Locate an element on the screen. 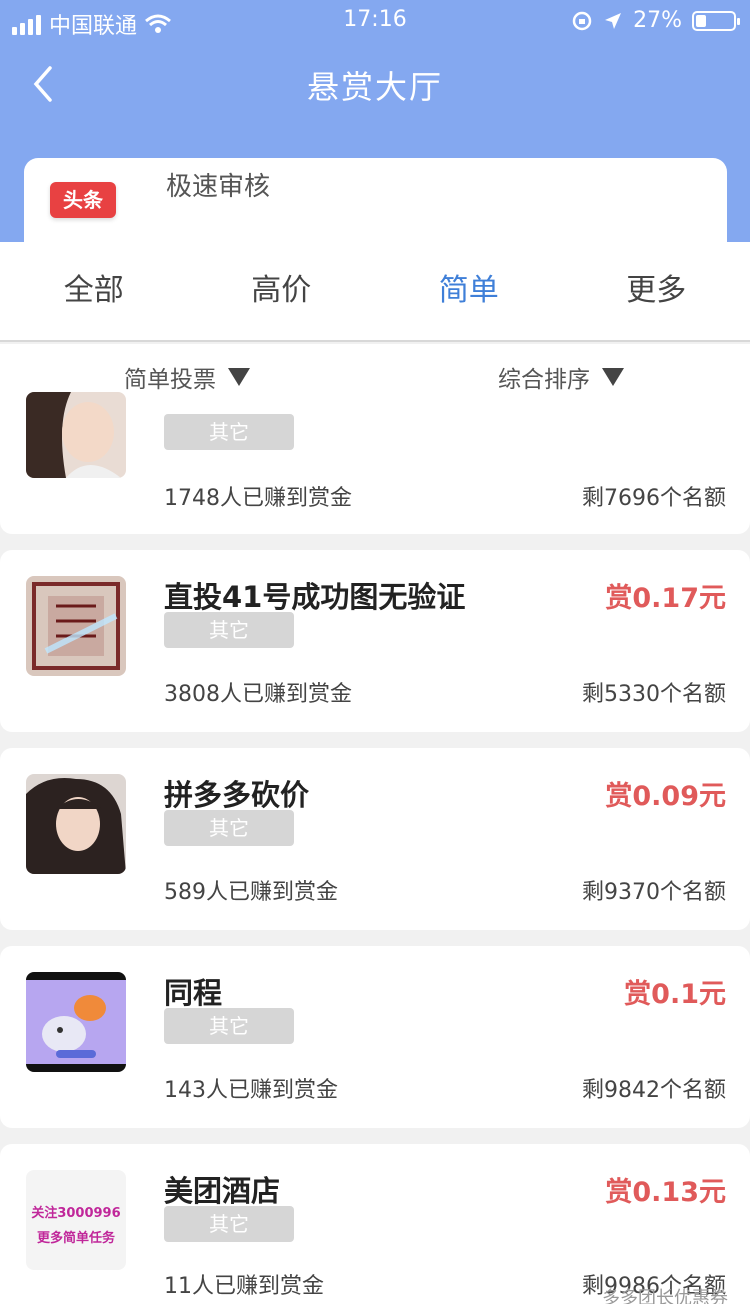 This screenshot has width=750, height=1304. remaining-slots: 剩5330个名额 is located at coordinates (654, 694).